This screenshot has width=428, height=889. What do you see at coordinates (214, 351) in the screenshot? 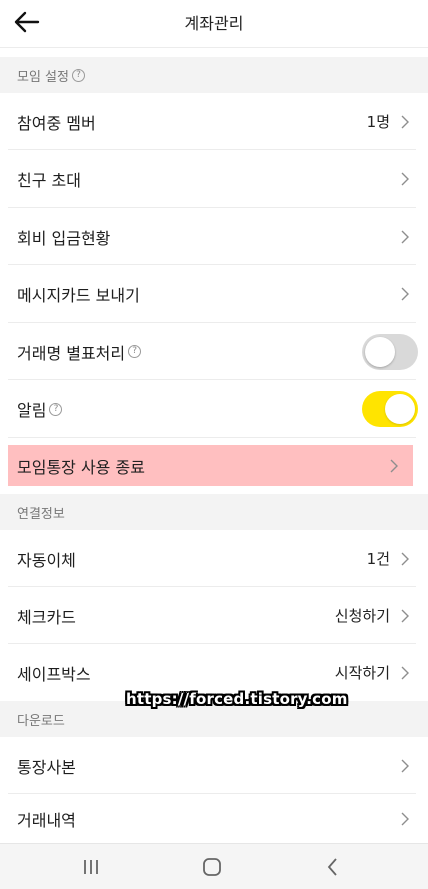
I see `mask-names-row: 거래명 별표처리 ?` at bounding box center [214, 351].